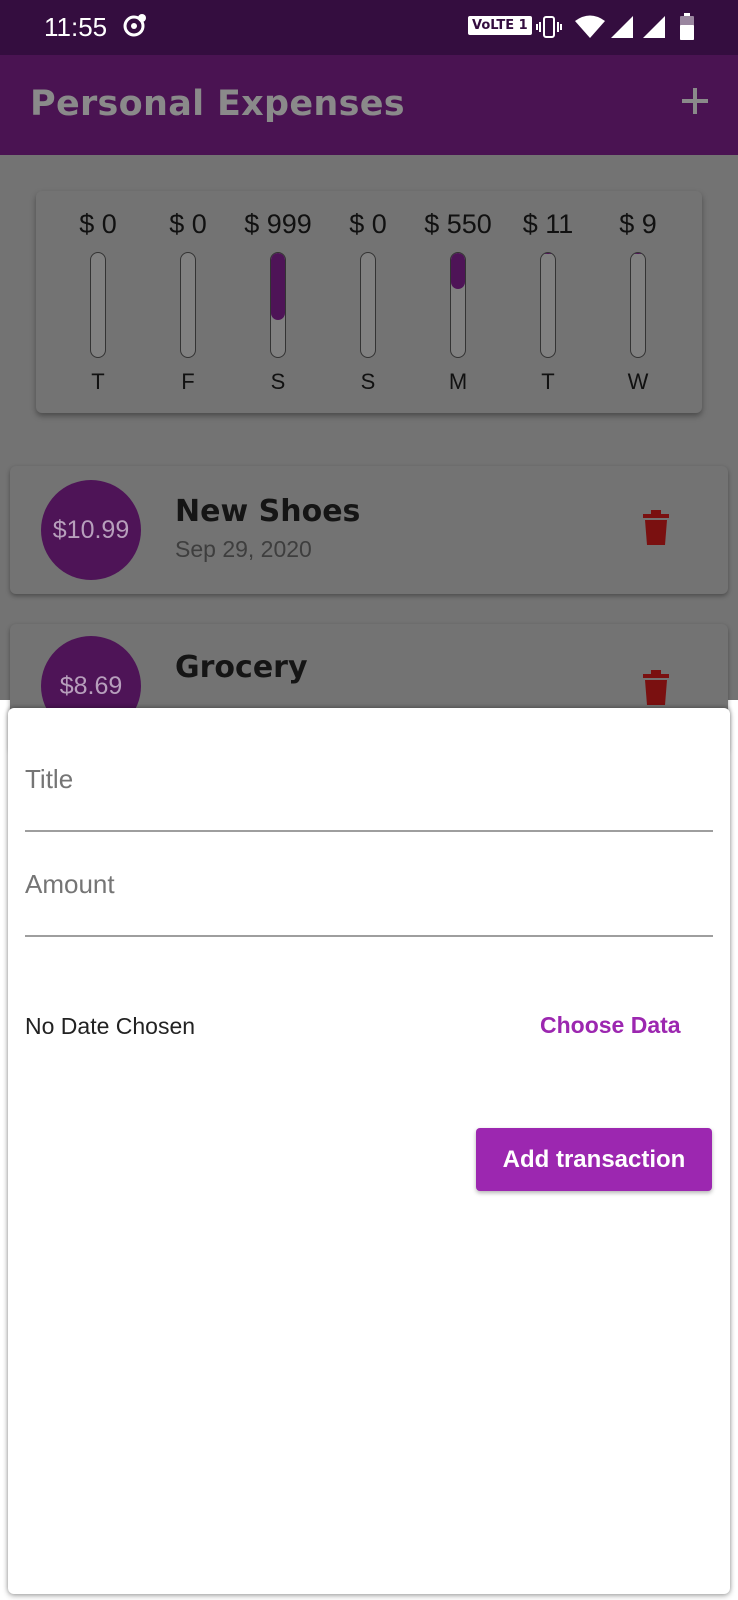 The height and width of the screenshot is (1600, 738). What do you see at coordinates (217, 104) in the screenshot?
I see `page-title: Personal Expenses` at bounding box center [217, 104].